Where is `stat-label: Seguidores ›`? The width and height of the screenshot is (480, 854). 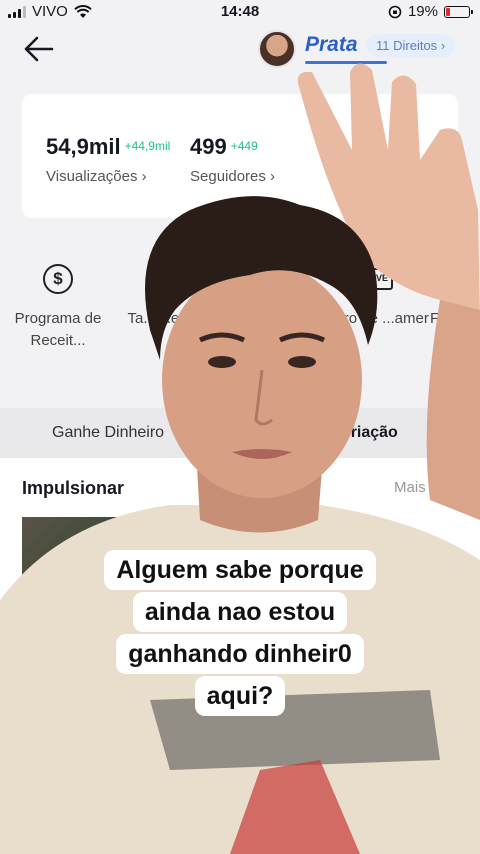
stat-label: Seguidores › is located at coordinates (233, 176).